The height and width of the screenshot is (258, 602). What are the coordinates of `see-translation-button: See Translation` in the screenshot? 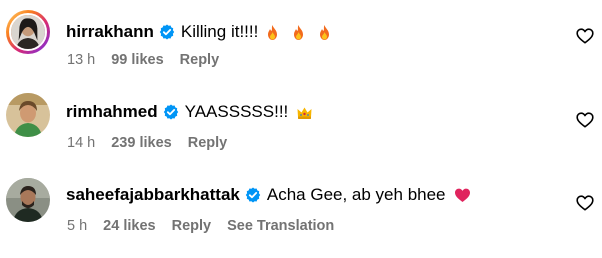 It's located at (280, 226).